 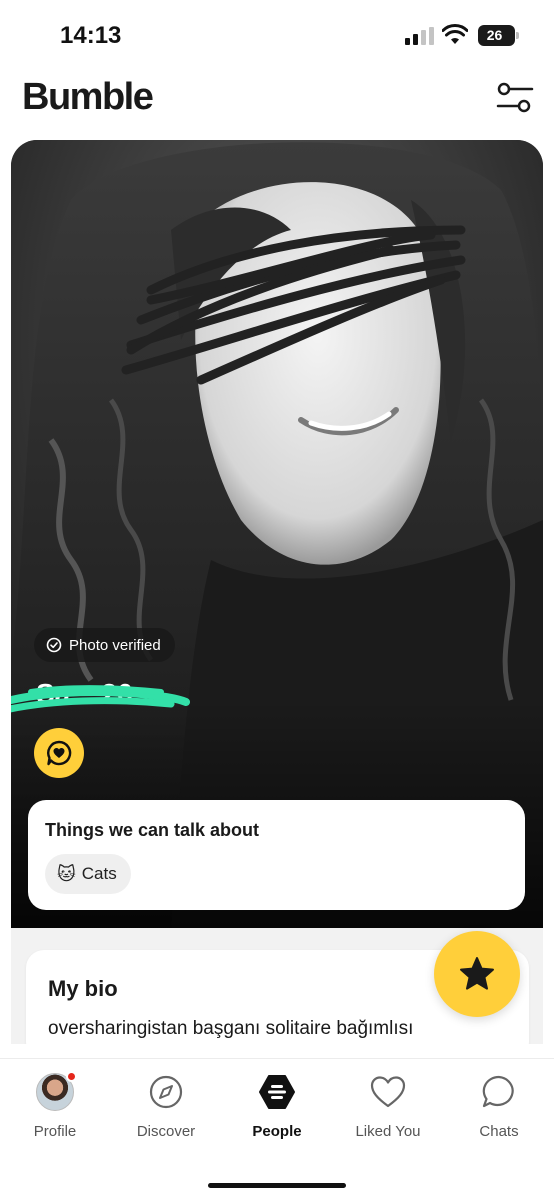 What do you see at coordinates (494, 35) in the screenshot?
I see `battery-level: 26` at bounding box center [494, 35].